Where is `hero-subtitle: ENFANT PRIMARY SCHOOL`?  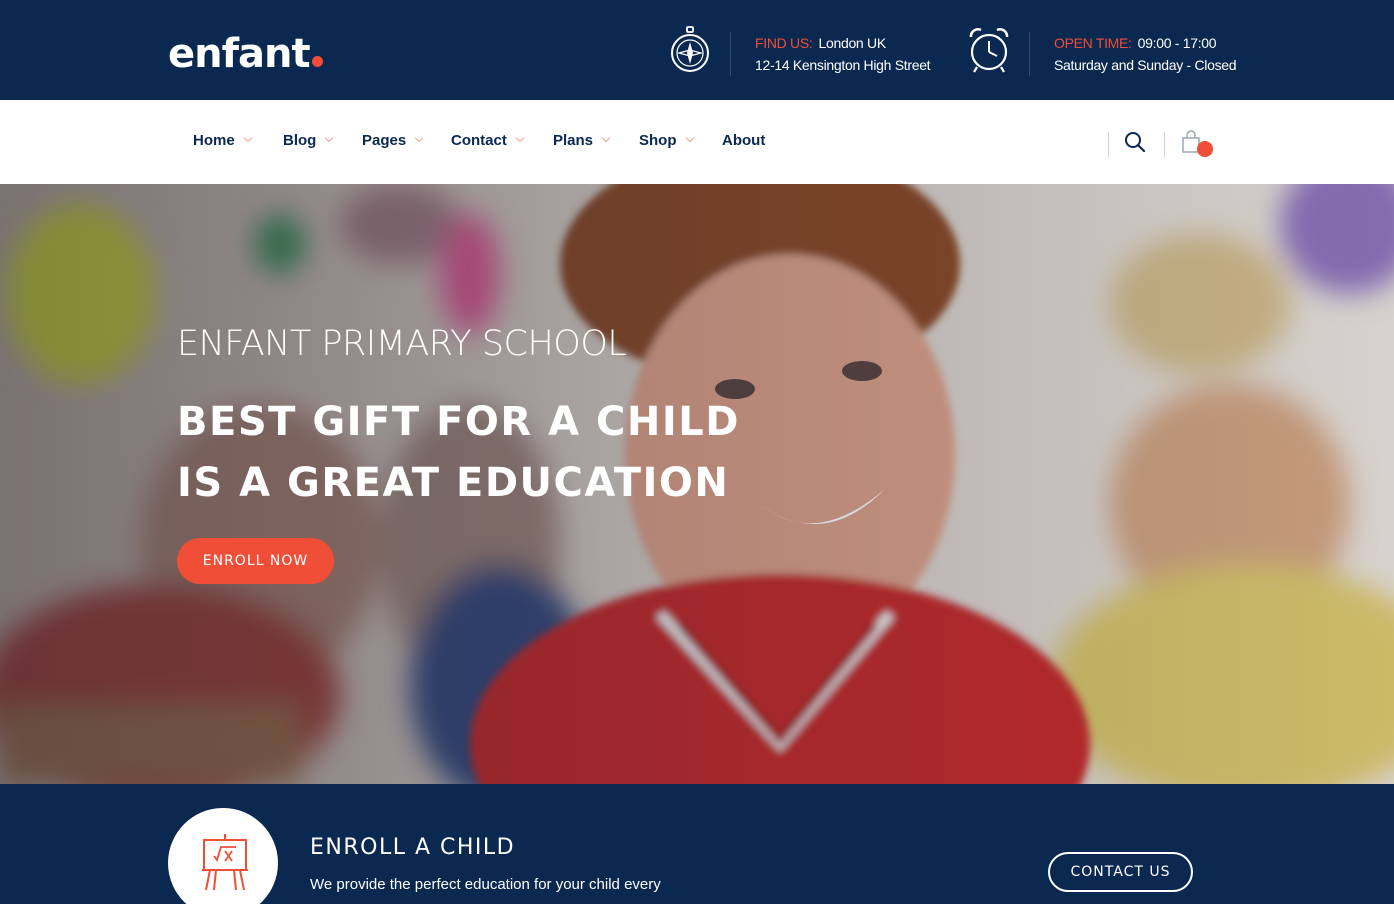
hero-subtitle: ENFANT PRIMARY SCHOOL is located at coordinates (402, 344).